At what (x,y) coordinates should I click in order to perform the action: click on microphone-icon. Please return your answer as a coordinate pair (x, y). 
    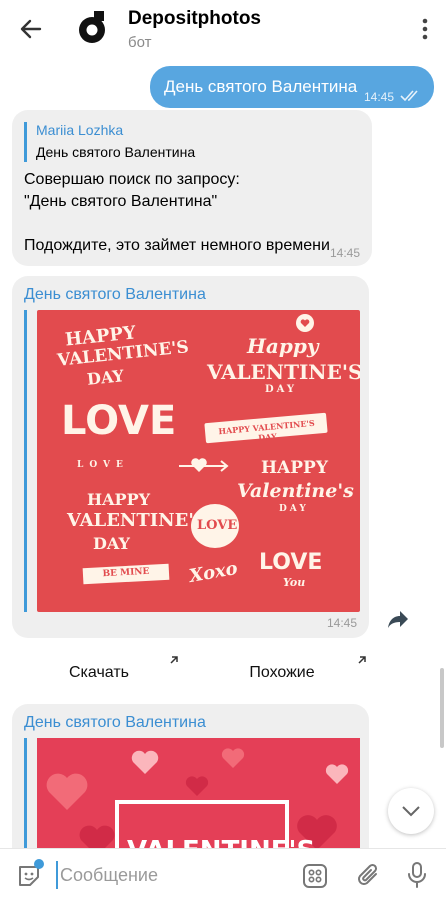
    Looking at the image, I should click on (417, 875).